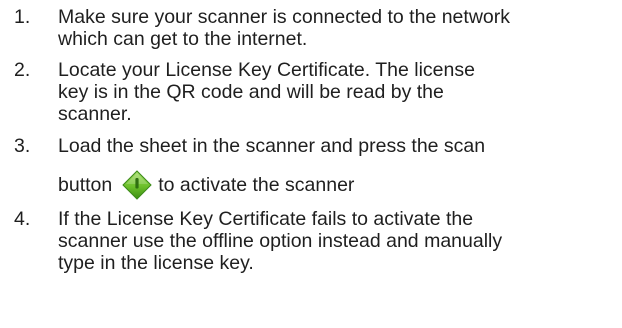 The image size is (622, 328). I want to click on step-line-after-icon: to activate the scanner, so click(256, 185).